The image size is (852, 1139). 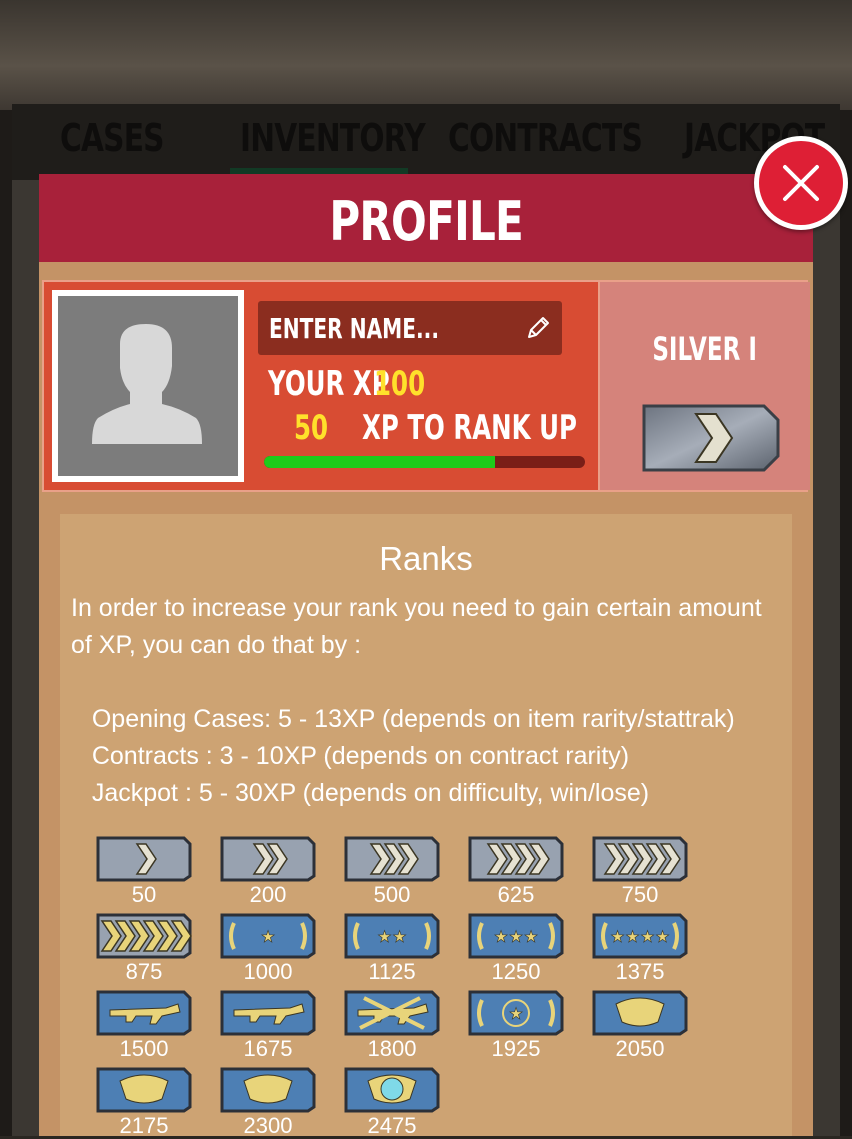 What do you see at coordinates (144, 971) in the screenshot?
I see `rank-xp-label: 875` at bounding box center [144, 971].